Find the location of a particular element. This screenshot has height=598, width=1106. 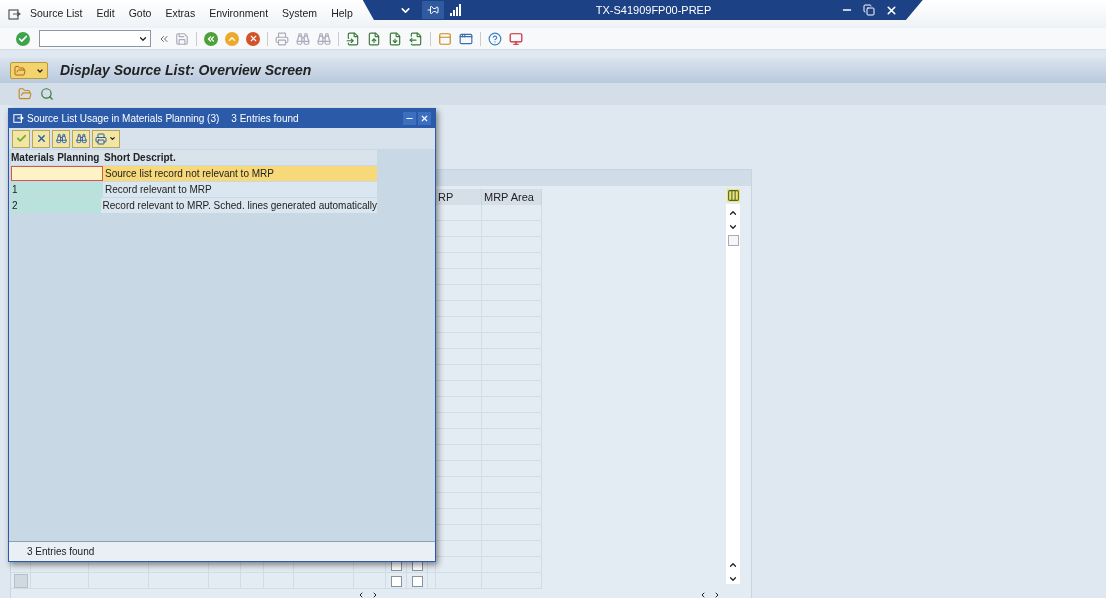

menu-item: Help is located at coordinates (342, 14).